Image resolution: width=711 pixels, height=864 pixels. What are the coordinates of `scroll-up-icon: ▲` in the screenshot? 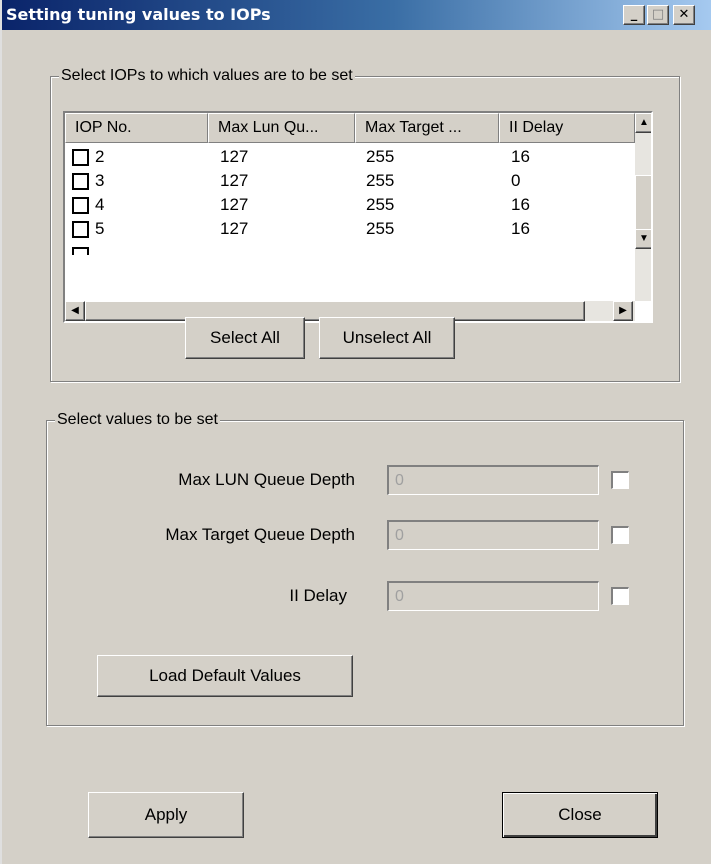 It's located at (644, 122).